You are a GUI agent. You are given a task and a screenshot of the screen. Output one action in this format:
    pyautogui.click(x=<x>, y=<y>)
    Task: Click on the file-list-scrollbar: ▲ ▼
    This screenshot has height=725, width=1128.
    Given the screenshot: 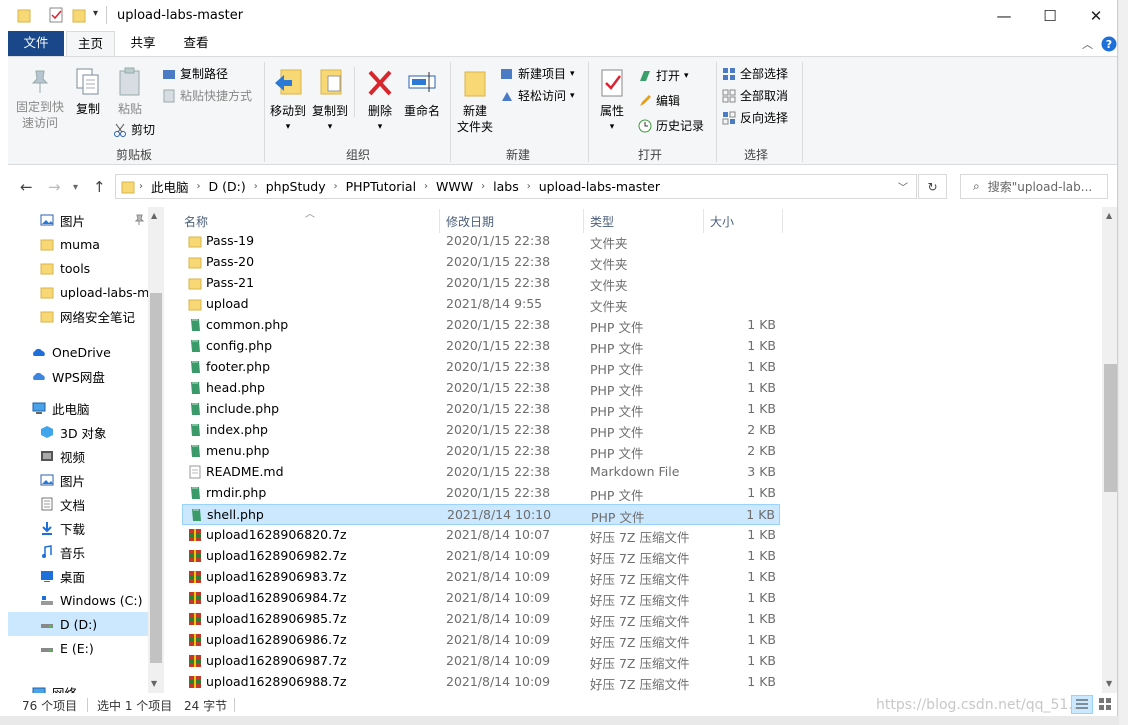 What is the action you would take?
    pyautogui.click(x=1109, y=450)
    